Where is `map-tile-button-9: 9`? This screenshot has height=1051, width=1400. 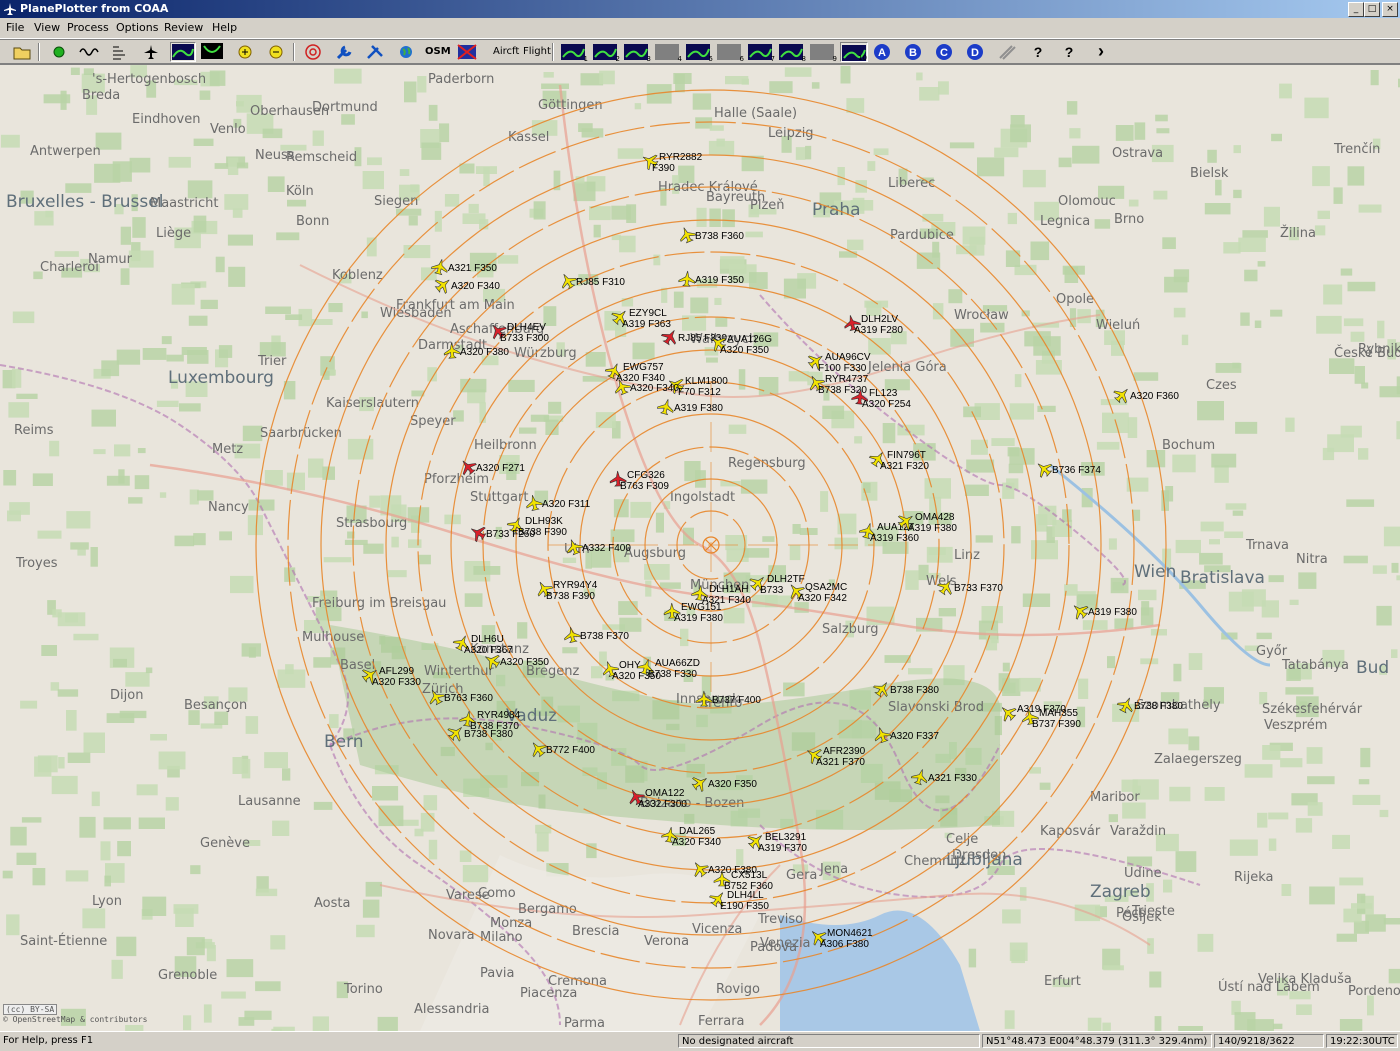
map-tile-button-9: 9 is located at coordinates (823, 52).